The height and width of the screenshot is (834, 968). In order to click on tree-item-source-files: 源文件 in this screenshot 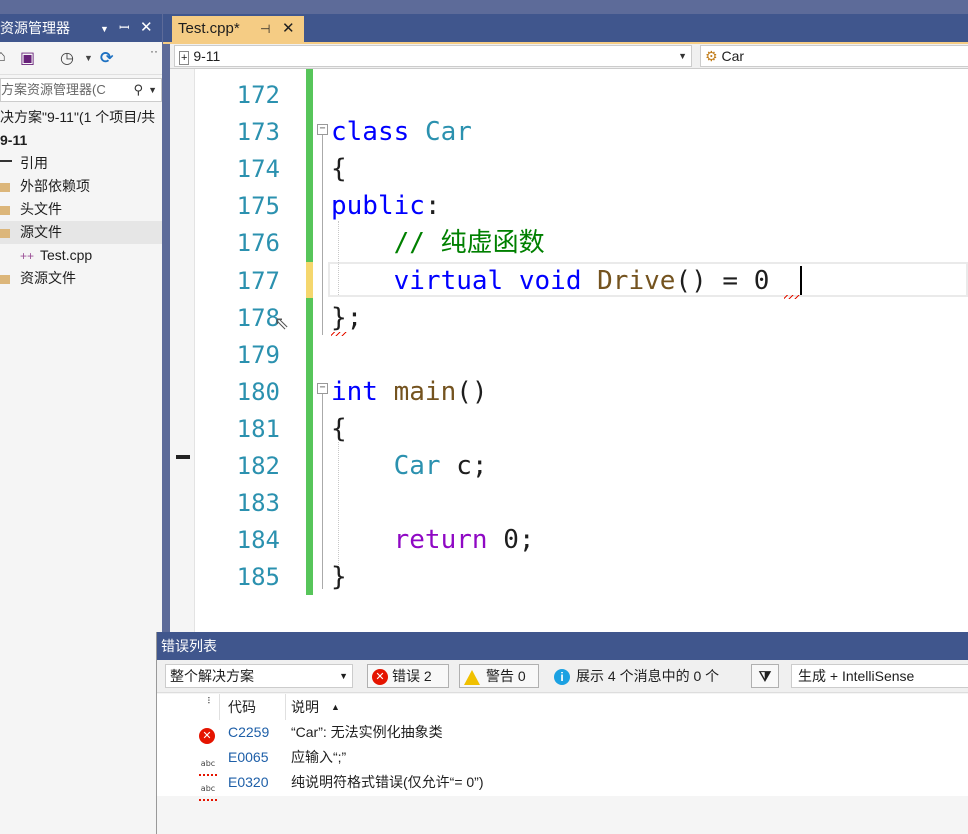, I will do `click(81, 232)`.